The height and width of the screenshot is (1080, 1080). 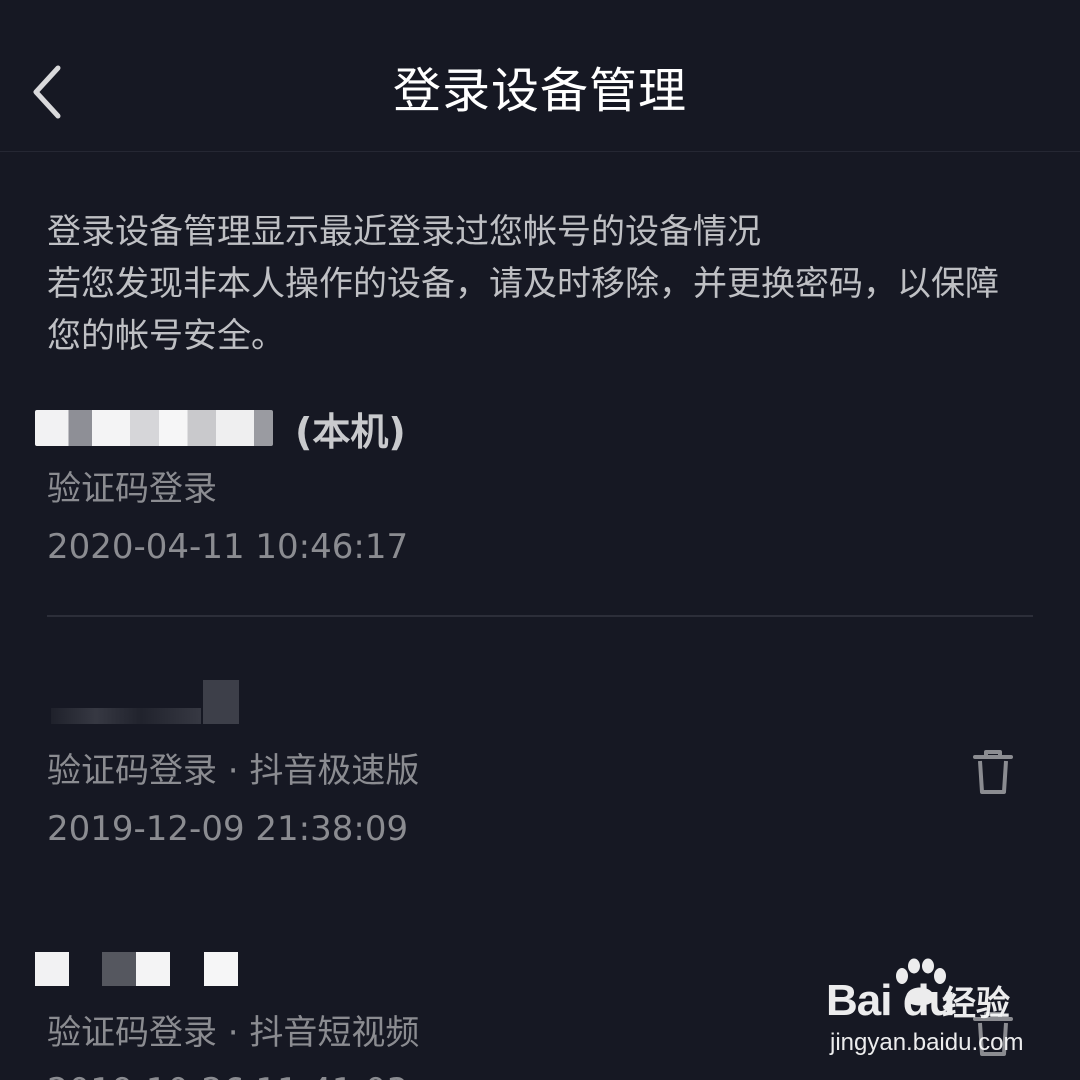 I want to click on baidu-jingyan-watermark: Bai du 经验 jingyan.baidu.com, so click(x=941, y=1010).